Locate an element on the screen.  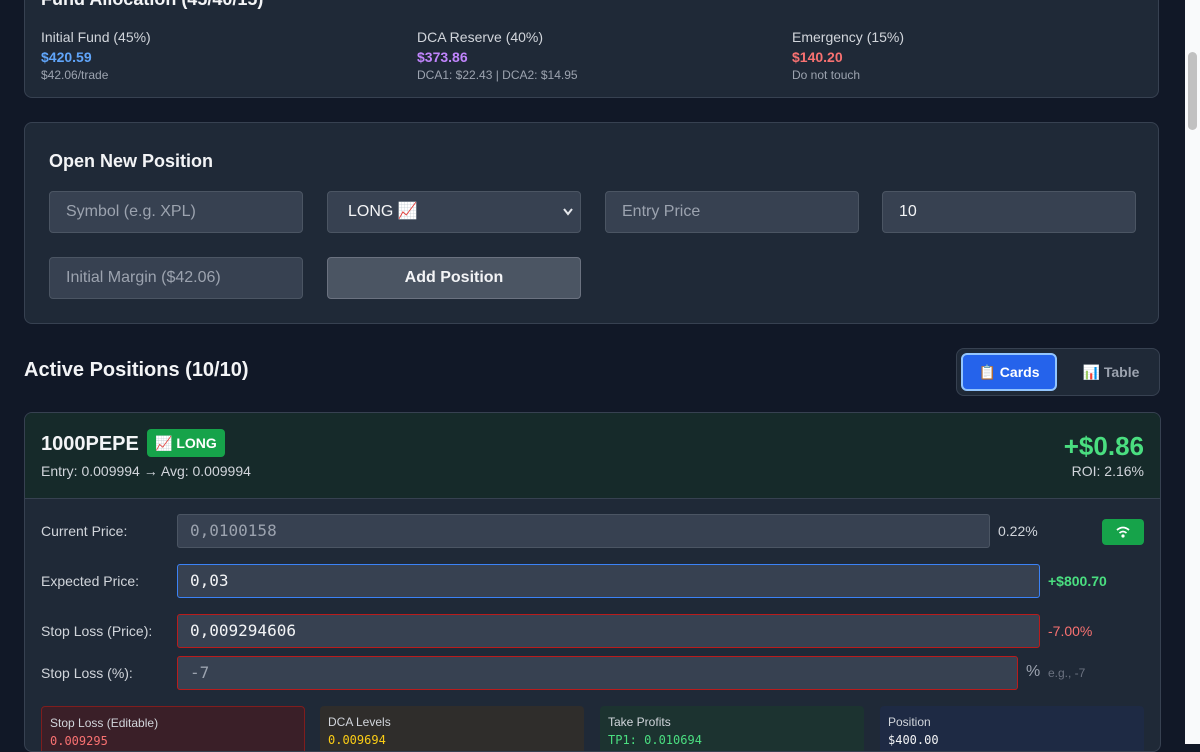
stop-loss-price-input: 0,009294606 is located at coordinates (608, 631).